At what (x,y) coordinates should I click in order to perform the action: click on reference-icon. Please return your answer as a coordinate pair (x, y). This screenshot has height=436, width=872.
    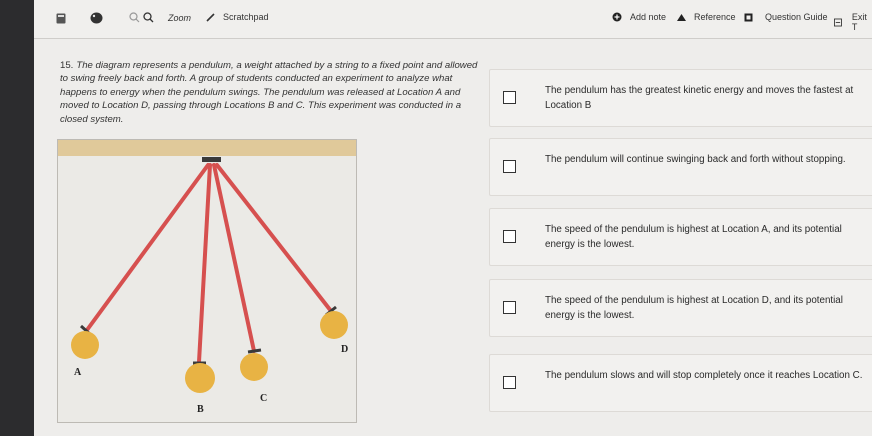
    Looking at the image, I should click on (681, 17).